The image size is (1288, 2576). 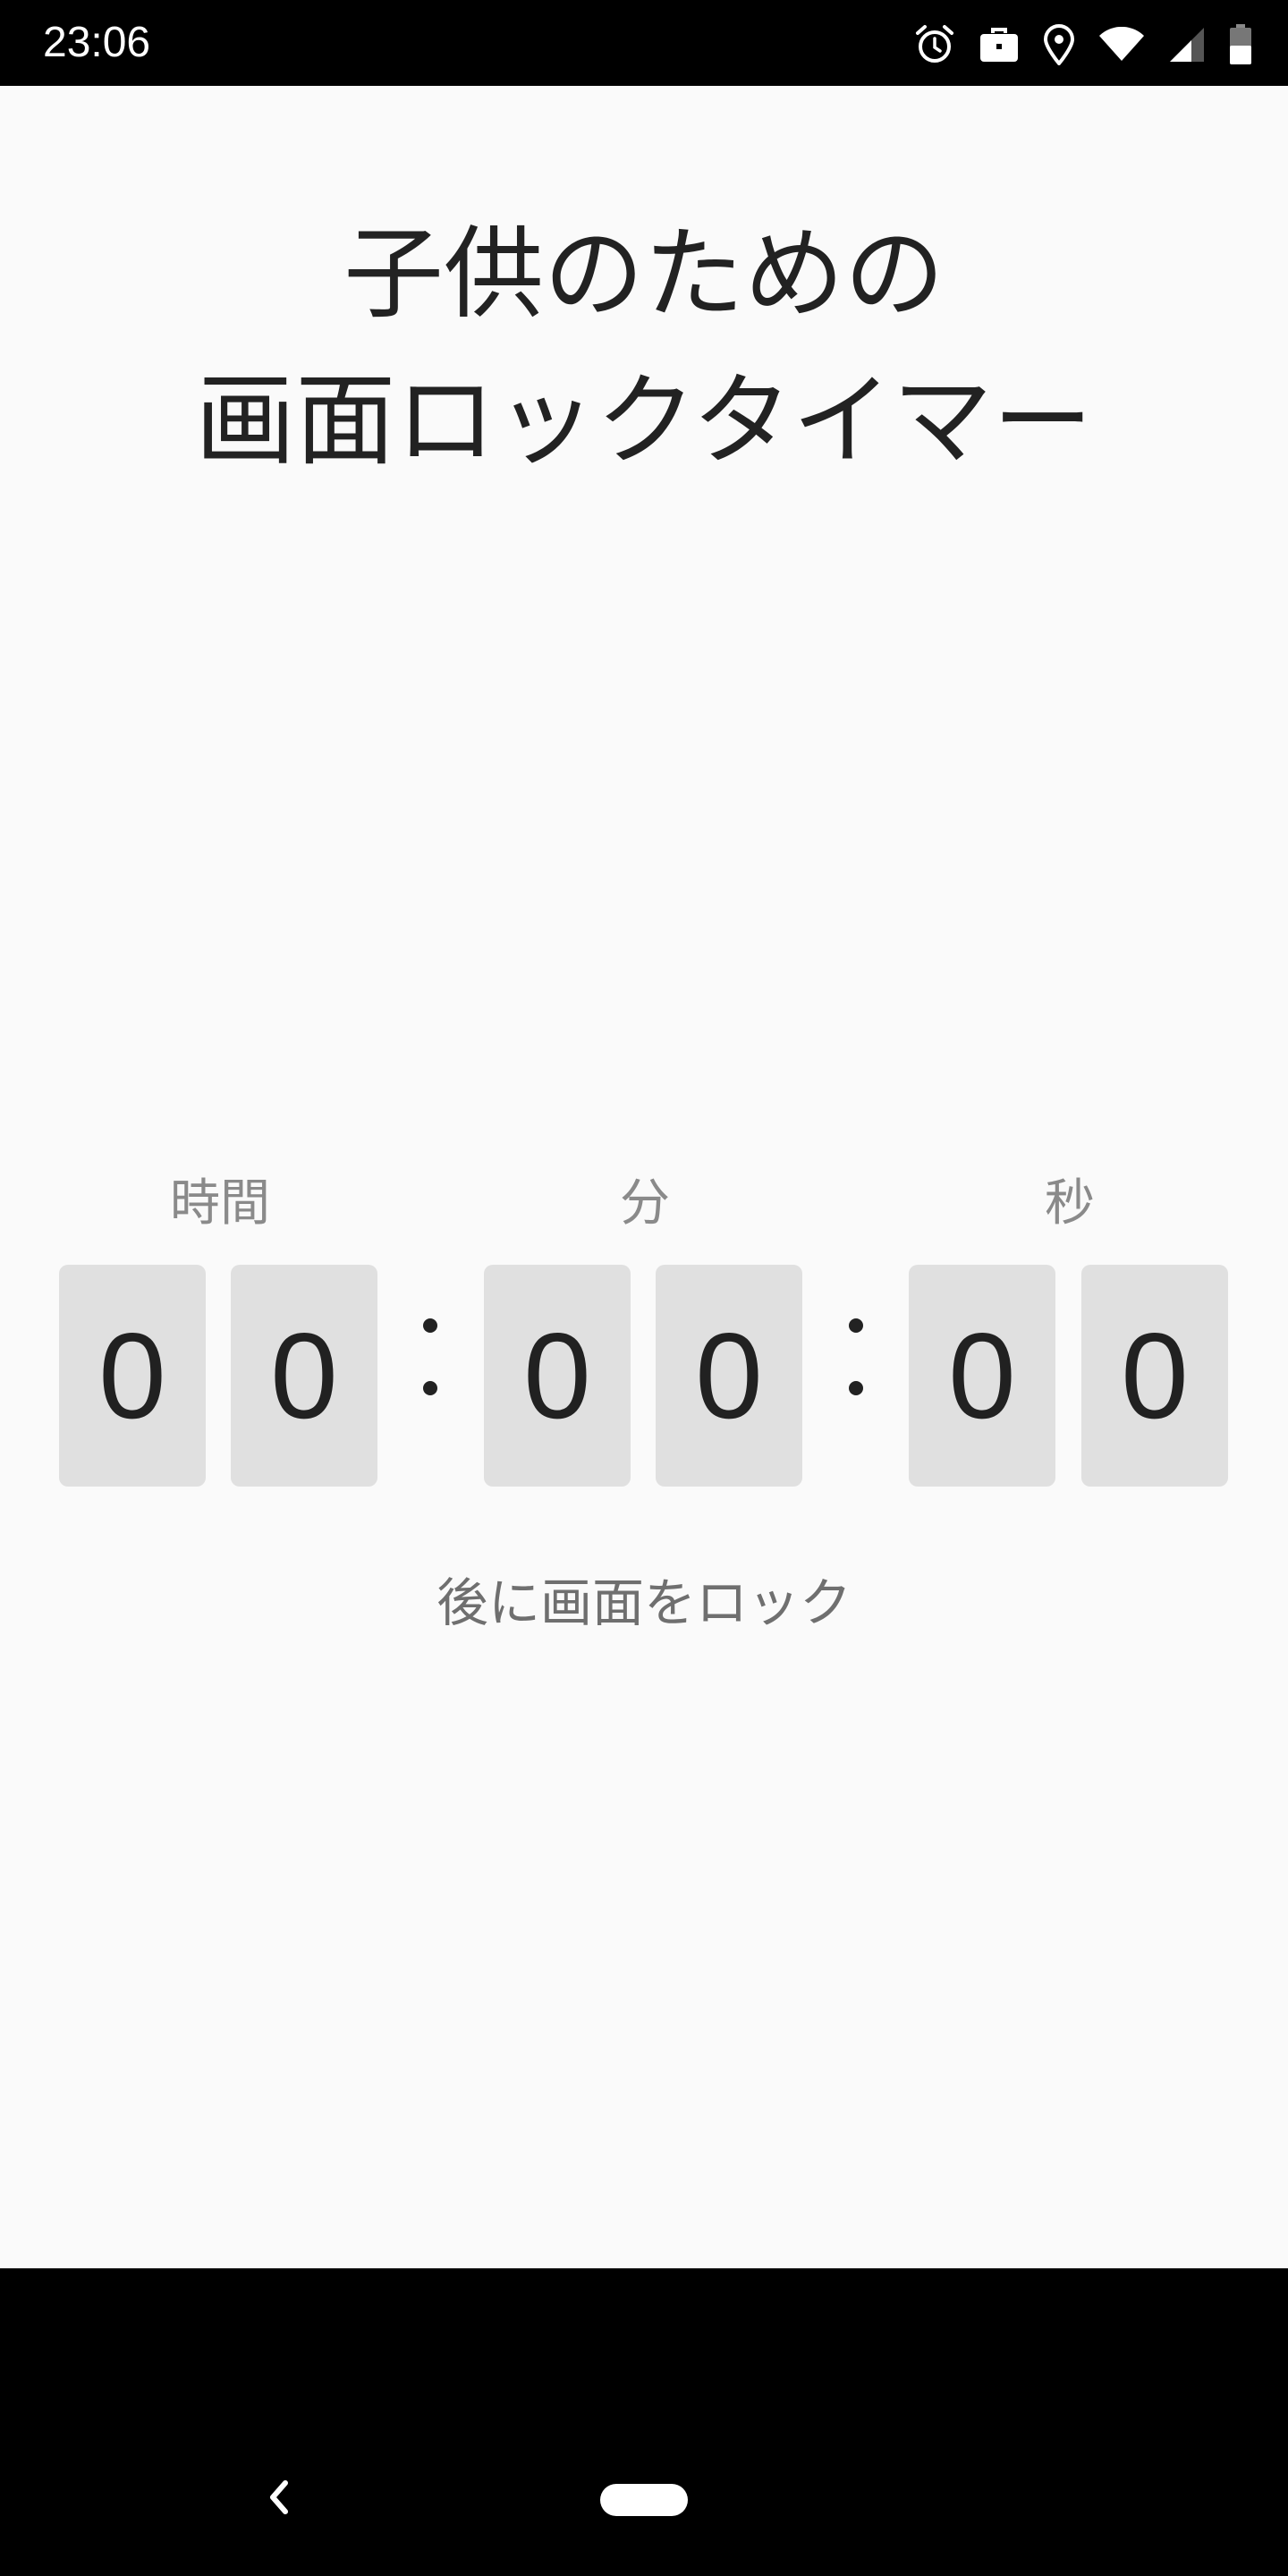 I want to click on status-icons, so click(x=1083, y=45).